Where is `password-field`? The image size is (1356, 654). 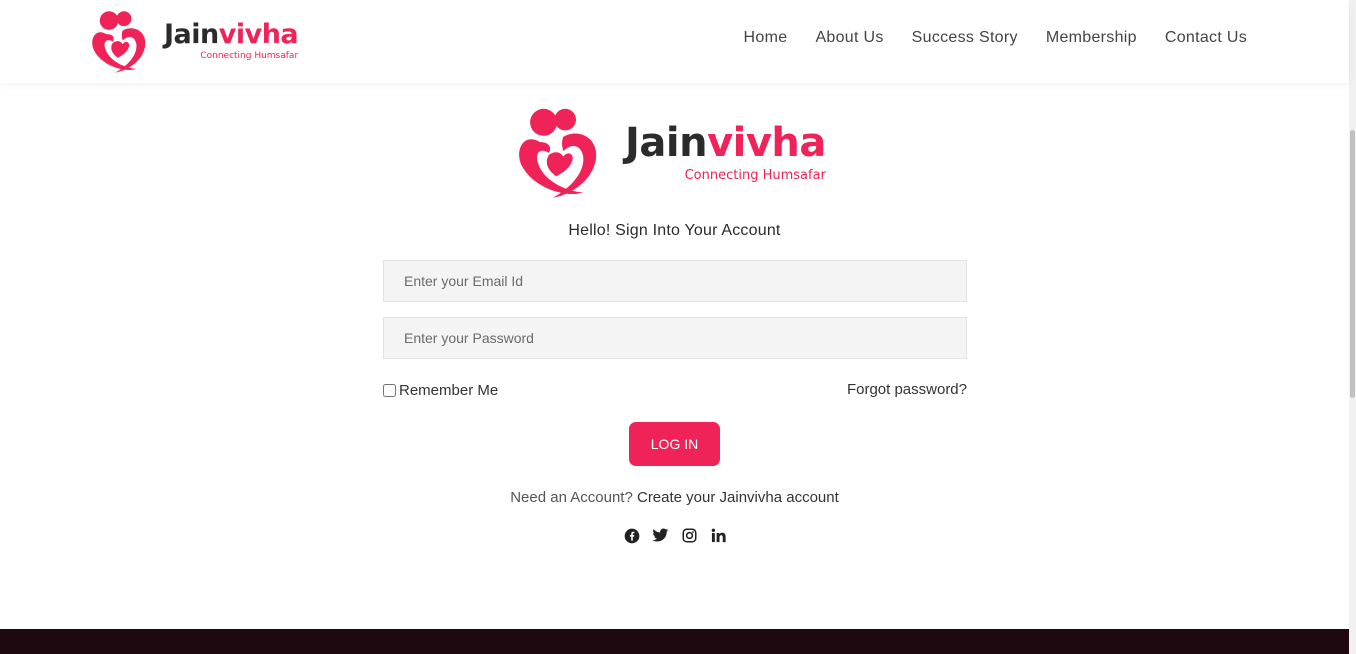
password-field is located at coordinates (675, 338).